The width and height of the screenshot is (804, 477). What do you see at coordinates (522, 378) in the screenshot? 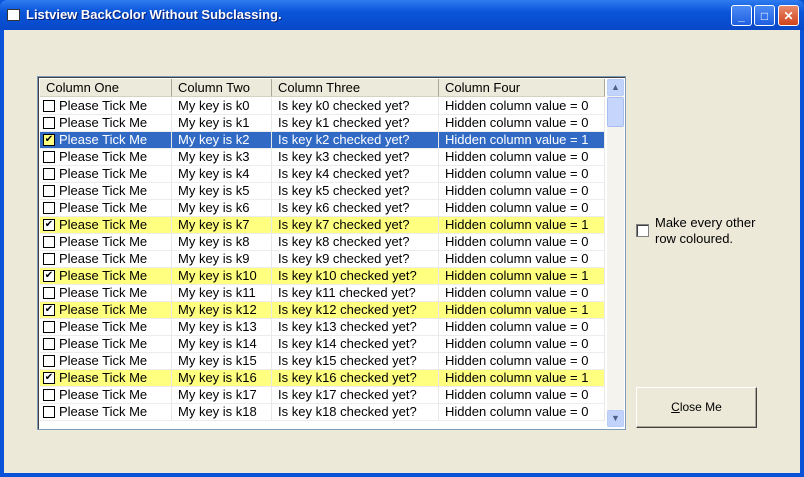
I see `cell-c4: Hidden column value = 1` at bounding box center [522, 378].